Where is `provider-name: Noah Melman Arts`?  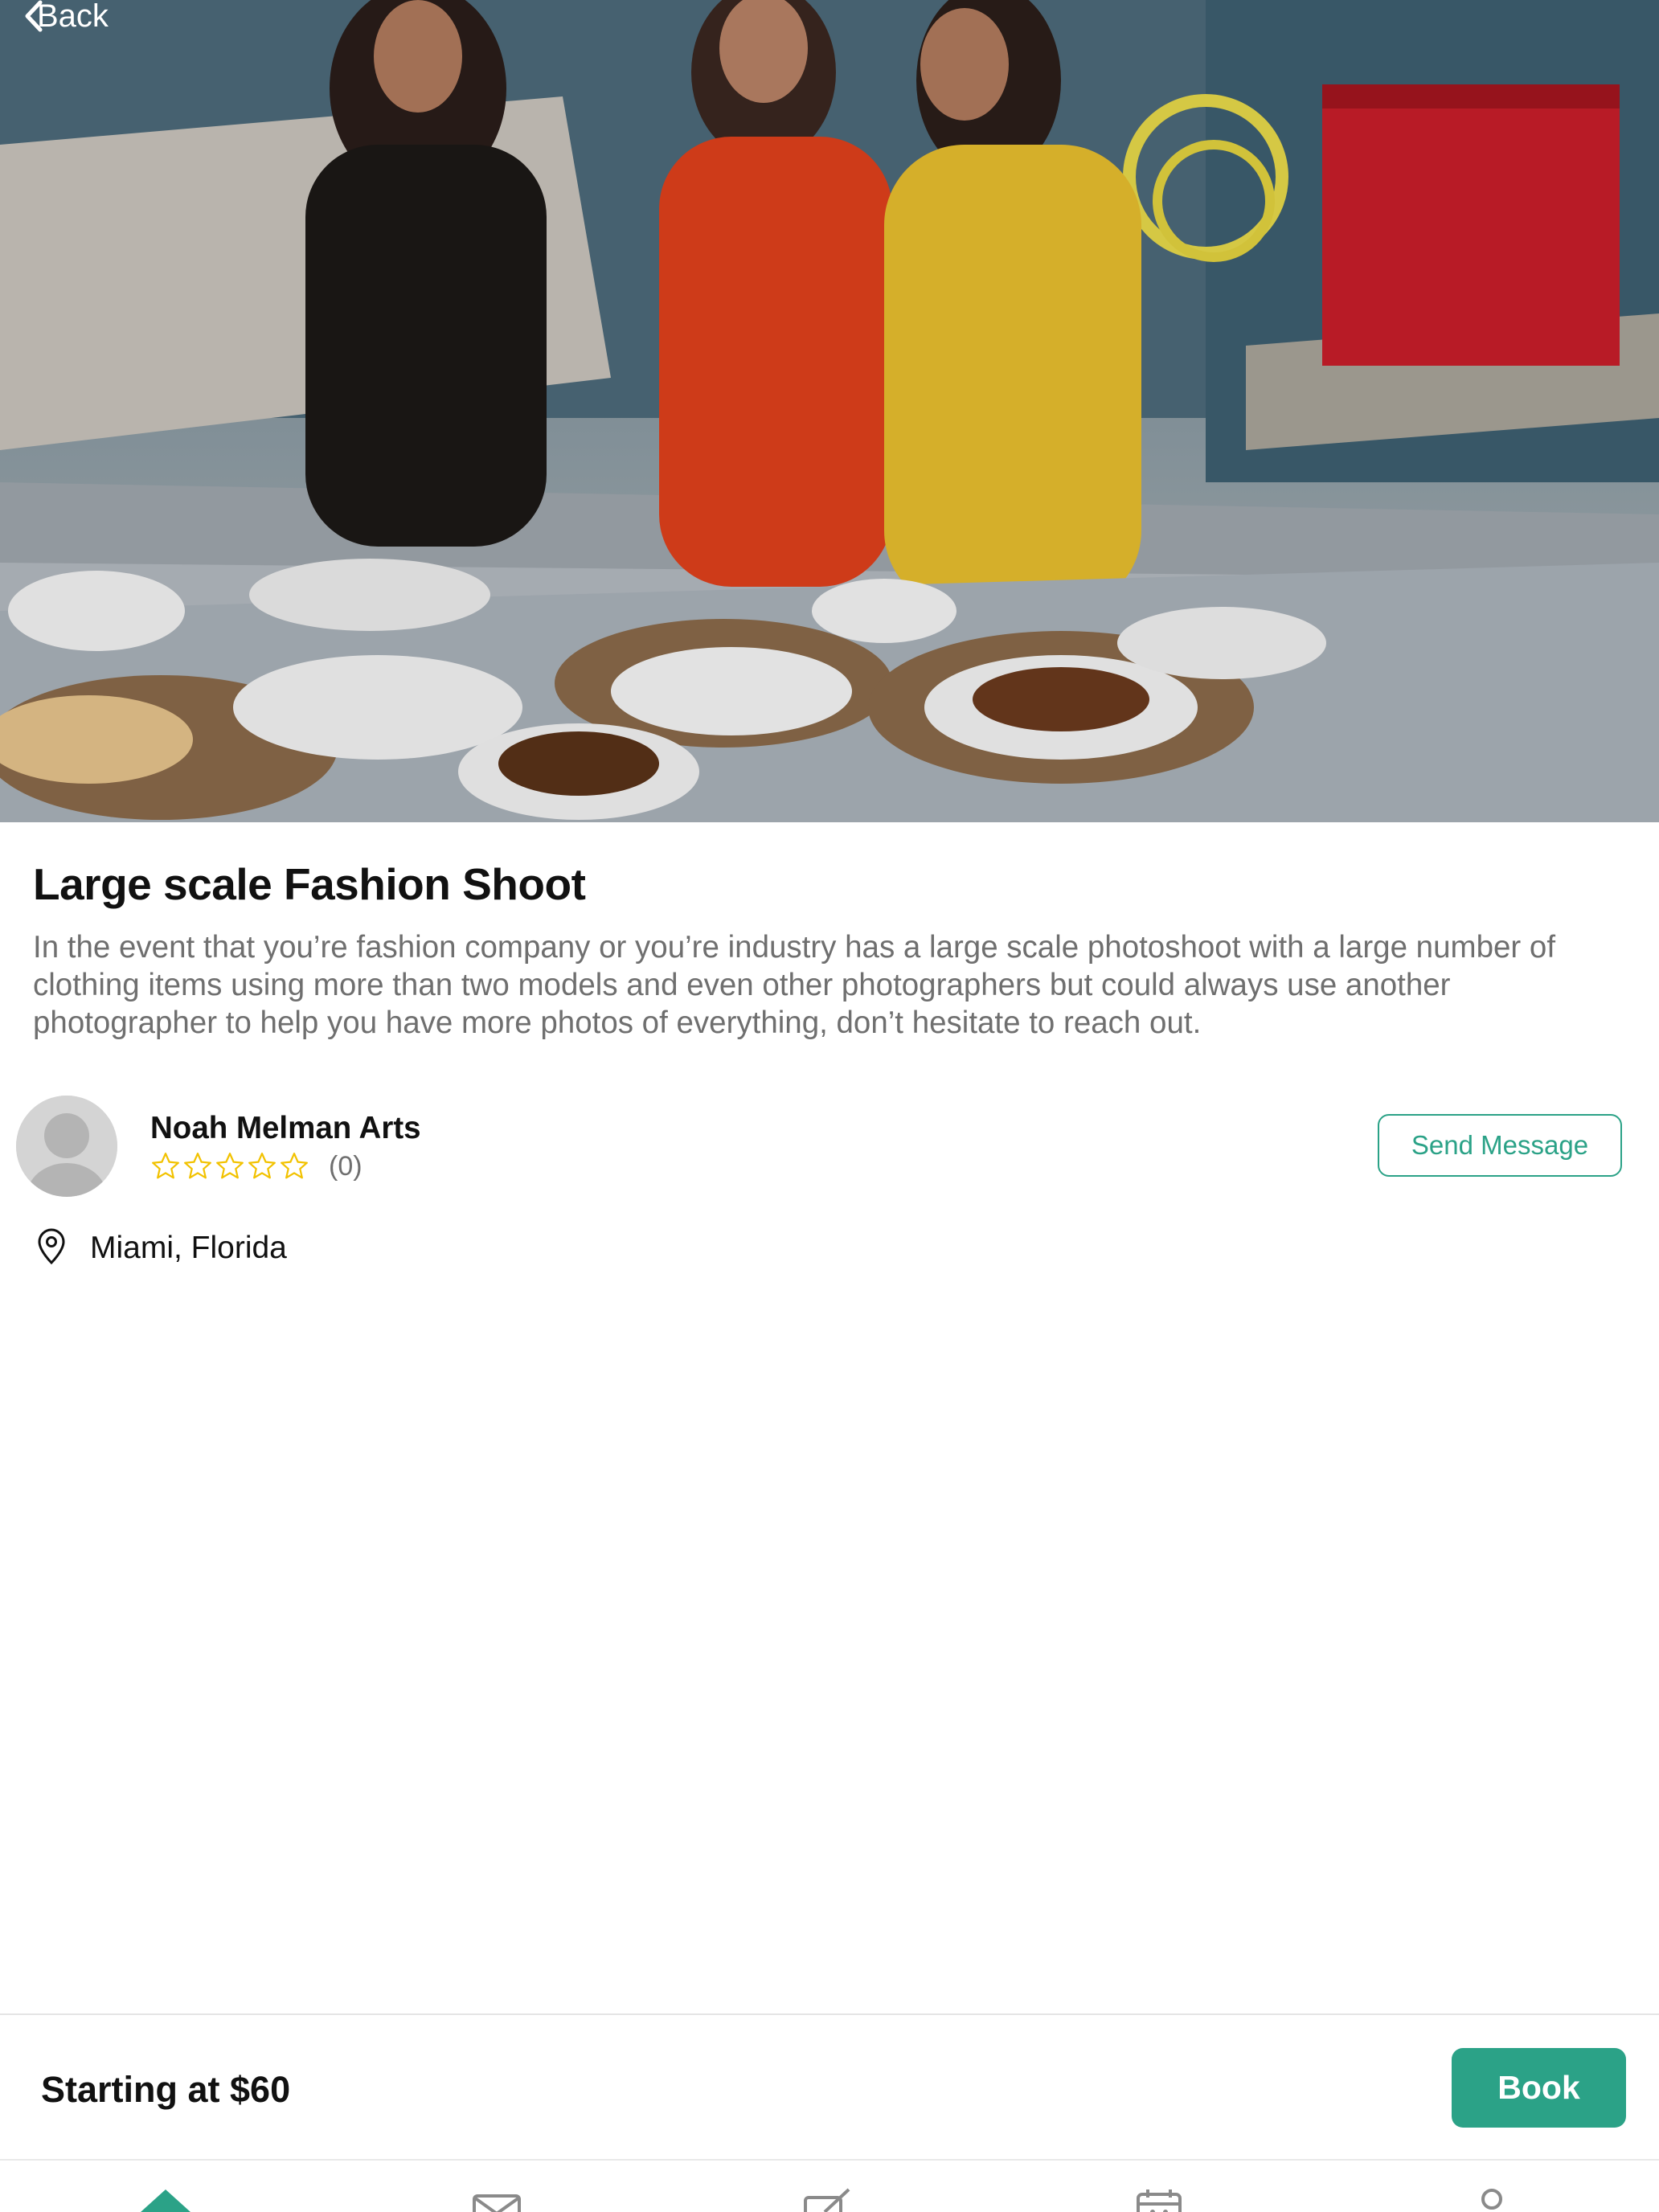
provider-name: Noah Melman Arts is located at coordinates (285, 1128).